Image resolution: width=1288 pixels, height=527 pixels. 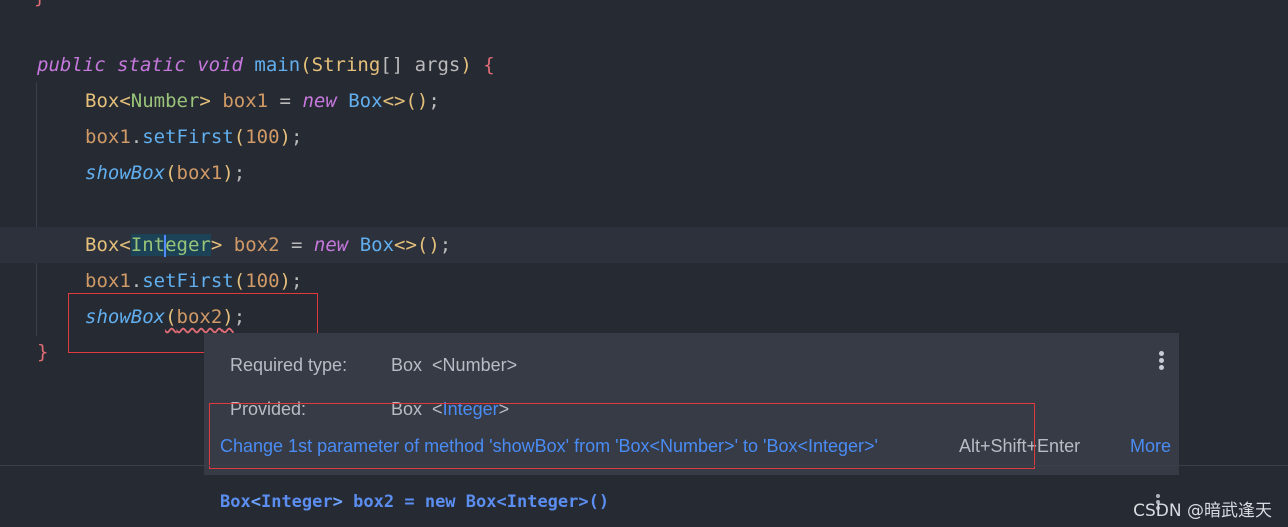 I want to click on red-annotation-box-quick-fix, so click(x=622, y=436).